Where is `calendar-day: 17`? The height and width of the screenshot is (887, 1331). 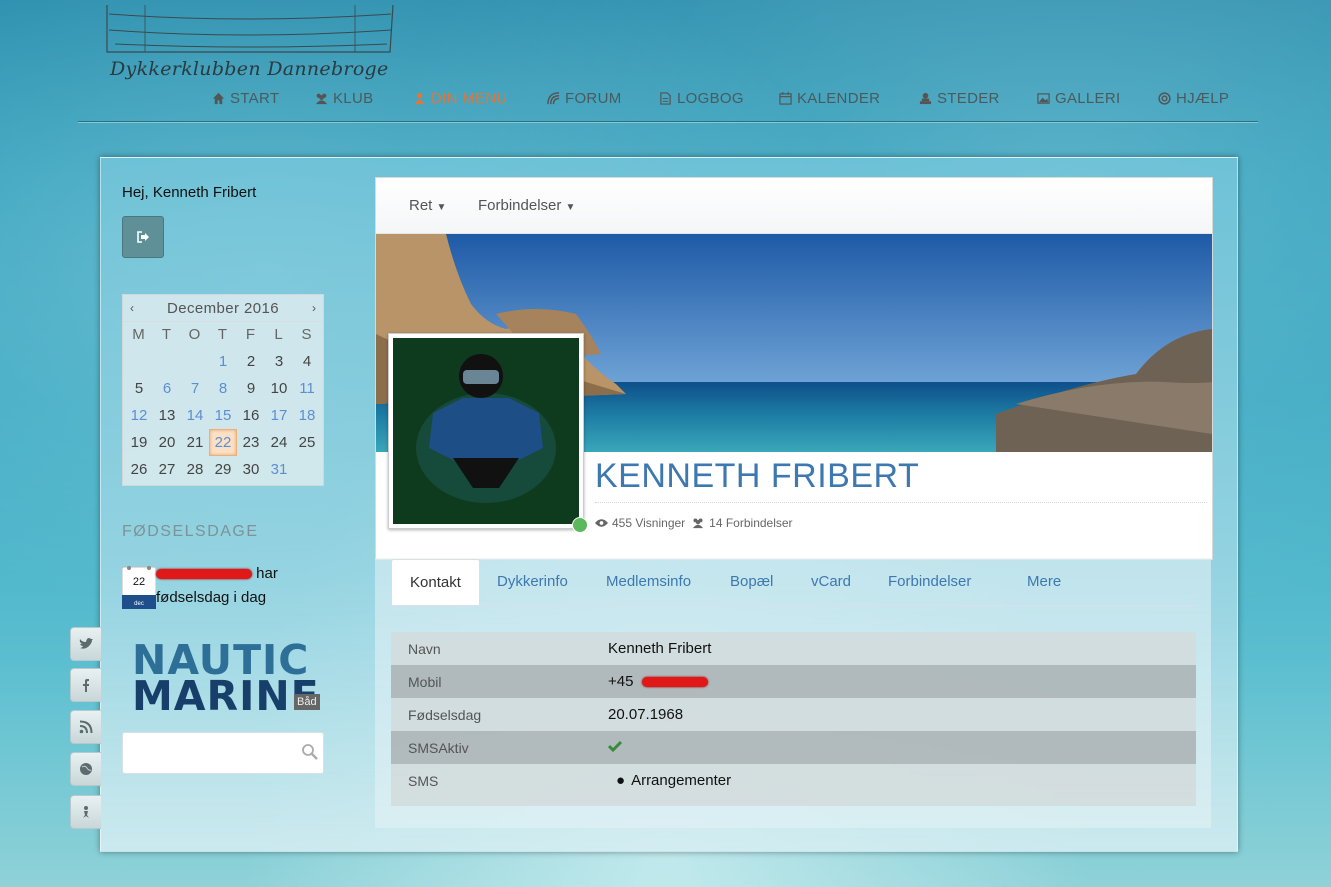
calendar-day: 17 is located at coordinates (279, 415).